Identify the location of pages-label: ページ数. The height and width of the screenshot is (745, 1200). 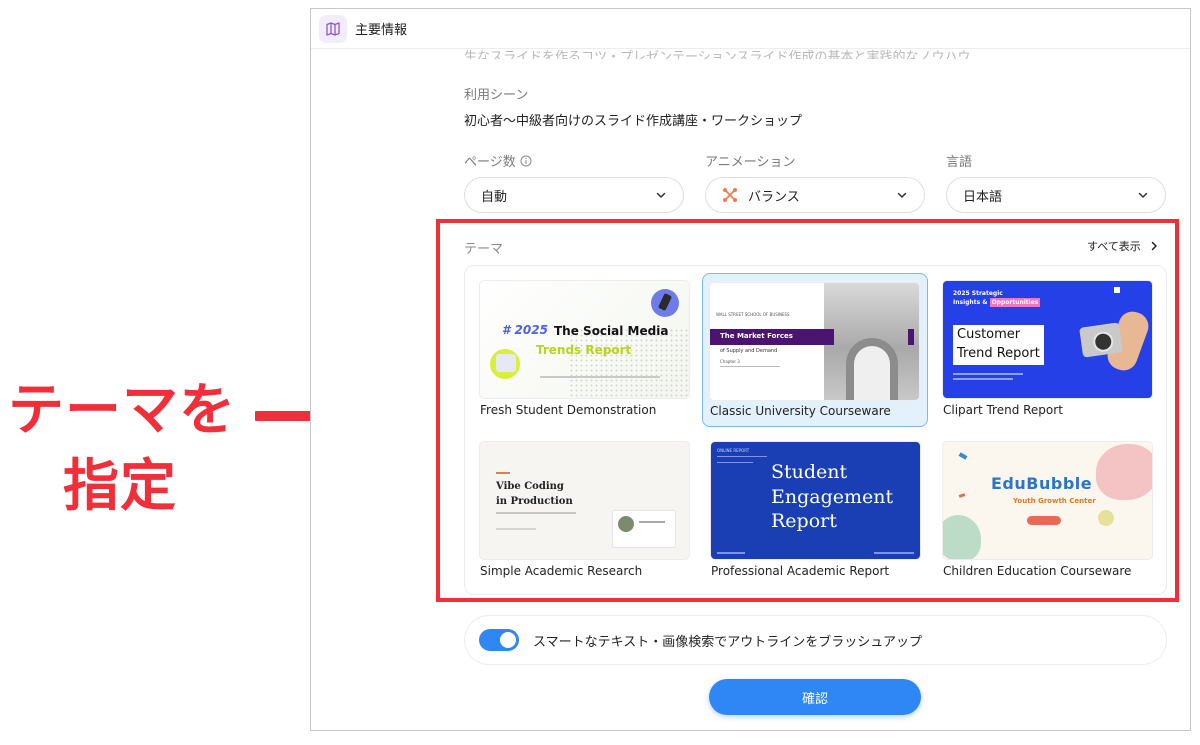
(490, 162).